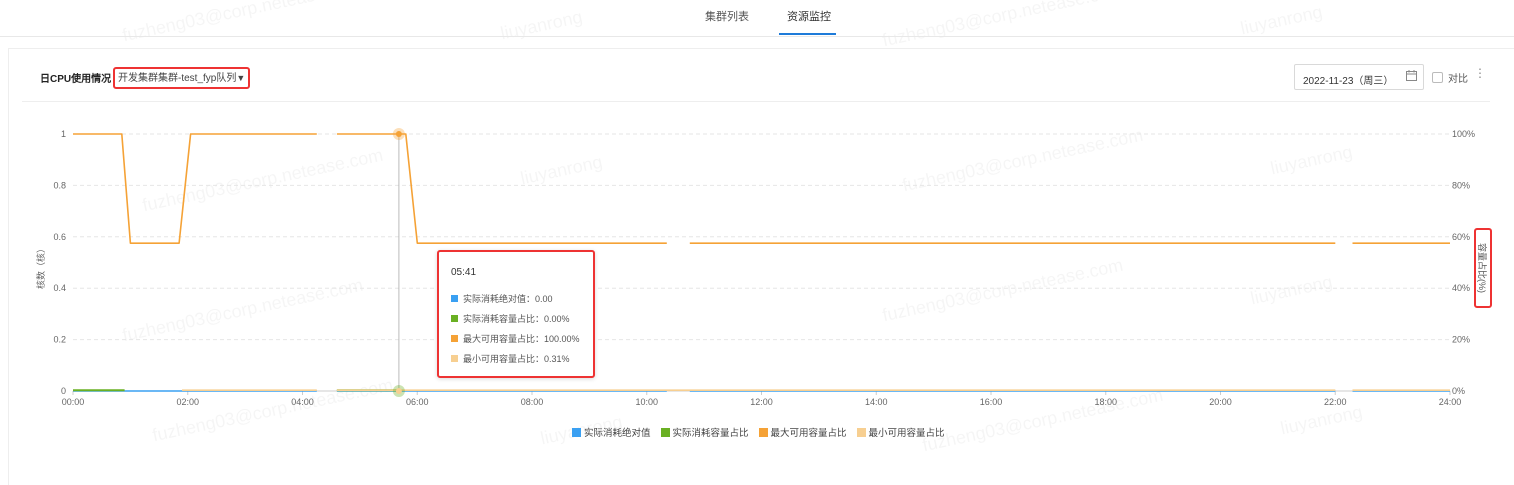  Describe the element at coordinates (1461, 237) in the screenshot. I see `y2-tick-label: 60%` at that location.